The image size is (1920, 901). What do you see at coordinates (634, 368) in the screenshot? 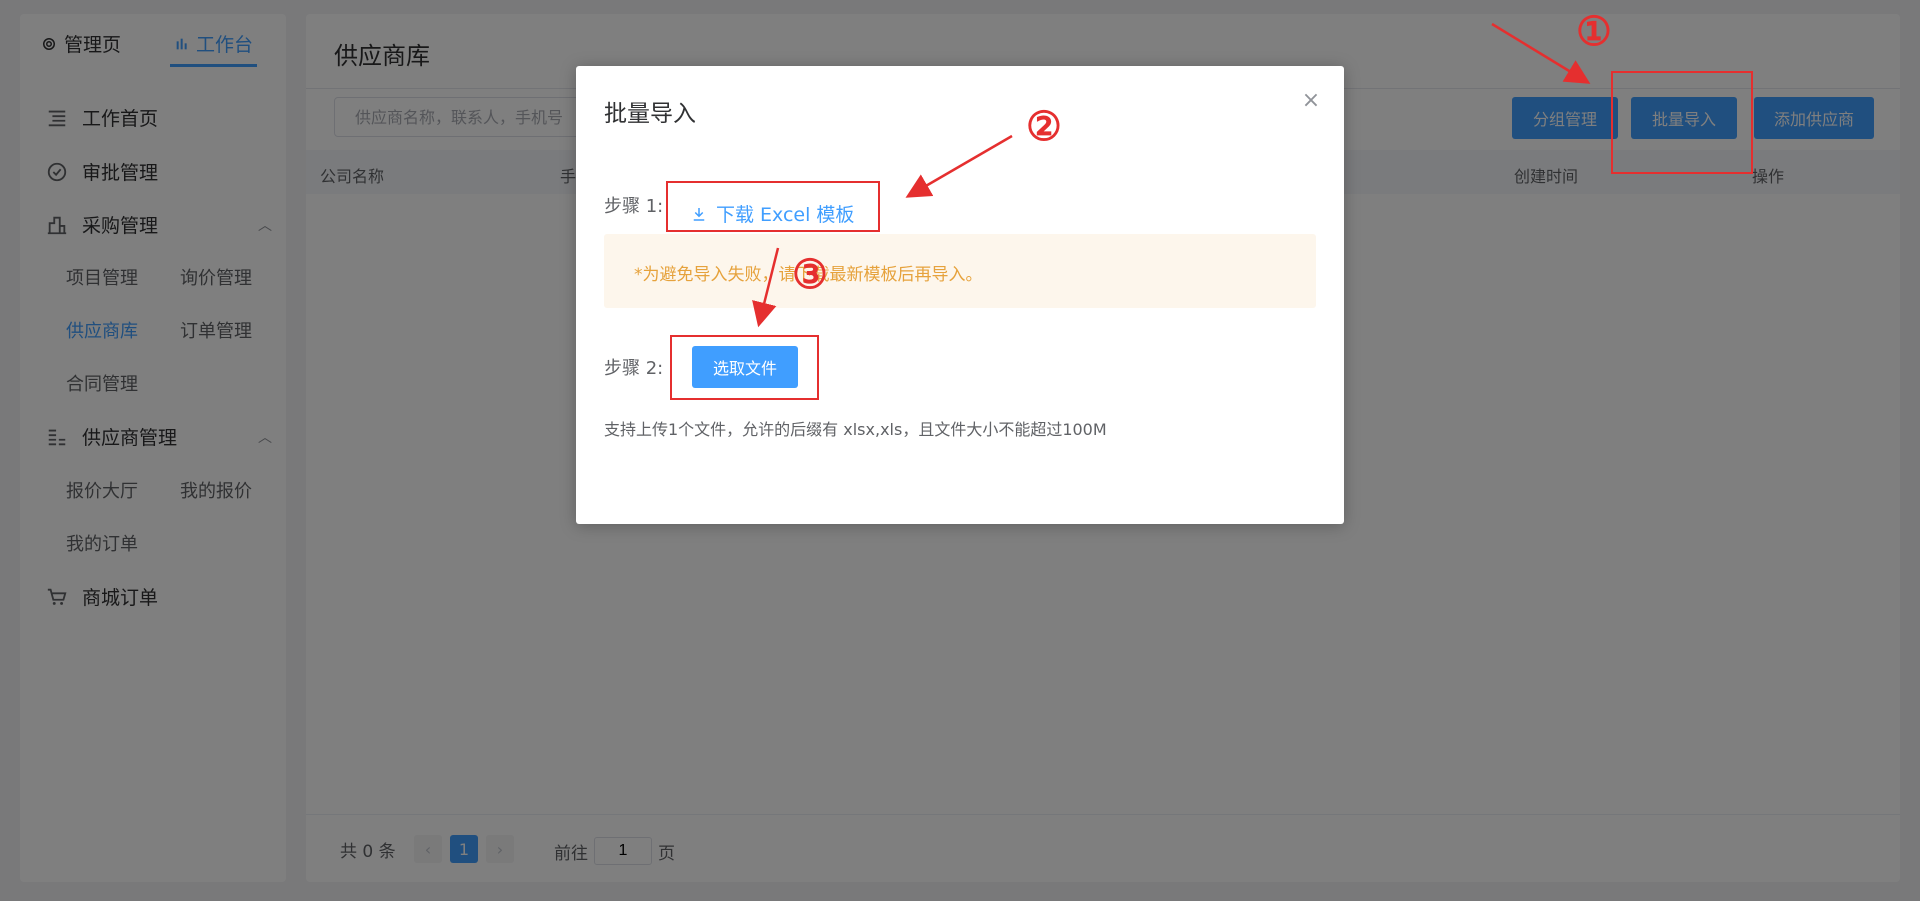
I see `step2-label: 步骤 2:` at bounding box center [634, 368].